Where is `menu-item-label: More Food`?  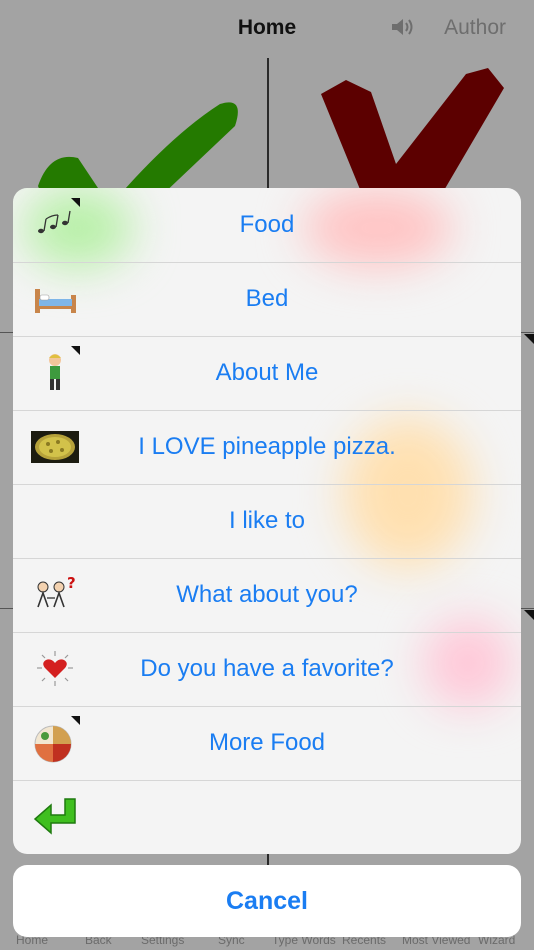
menu-item-label: More Food is located at coordinates (267, 742).